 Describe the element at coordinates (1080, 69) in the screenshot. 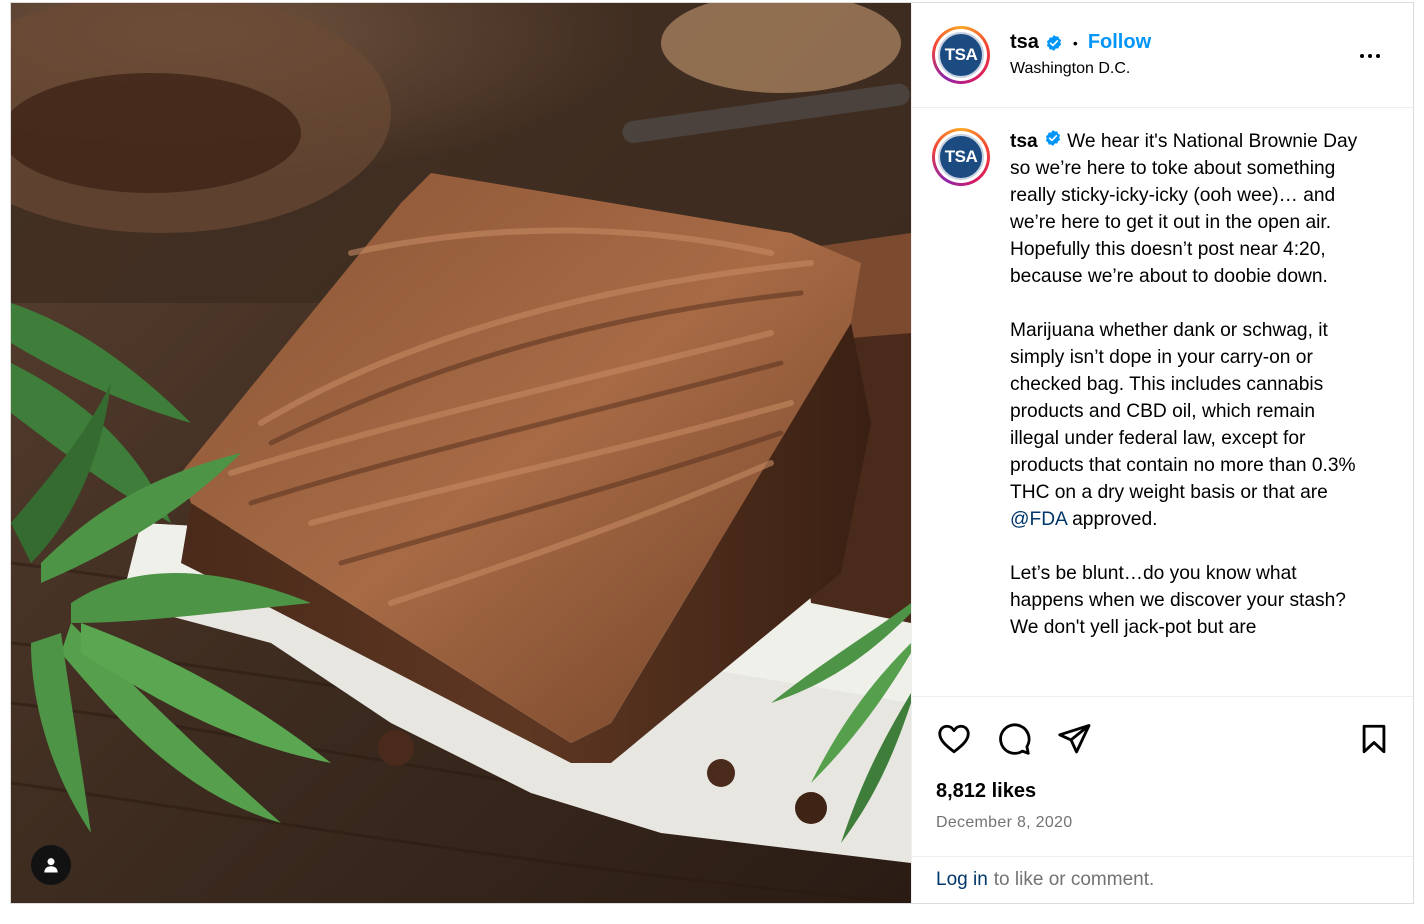

I see `location-link: Washington D.C.` at that location.